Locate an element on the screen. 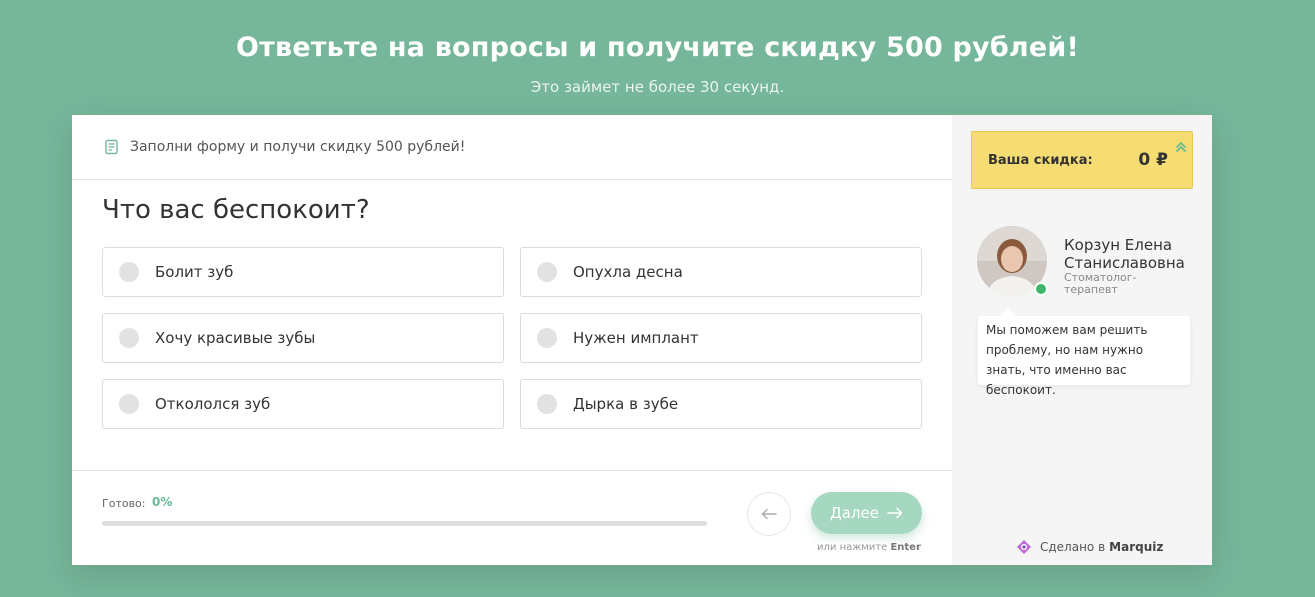 This screenshot has height=597, width=1315. back-button is located at coordinates (769, 514).